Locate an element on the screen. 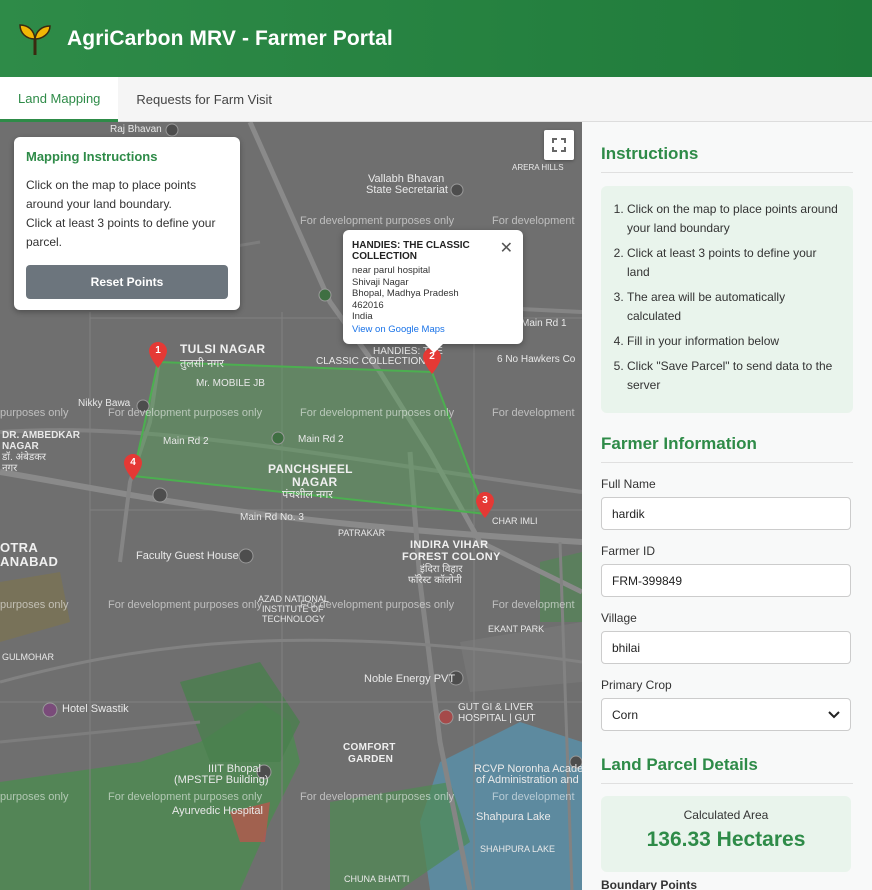 Image resolution: width=872 pixels, height=890 pixels. map-label: Main Rd 2 is located at coordinates (186, 441).